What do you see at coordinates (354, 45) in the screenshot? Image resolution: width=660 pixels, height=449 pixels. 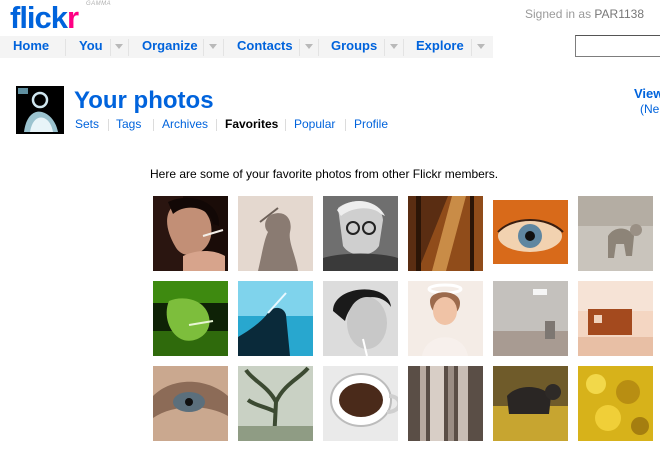 I see `nav-groups: Groups` at bounding box center [354, 45].